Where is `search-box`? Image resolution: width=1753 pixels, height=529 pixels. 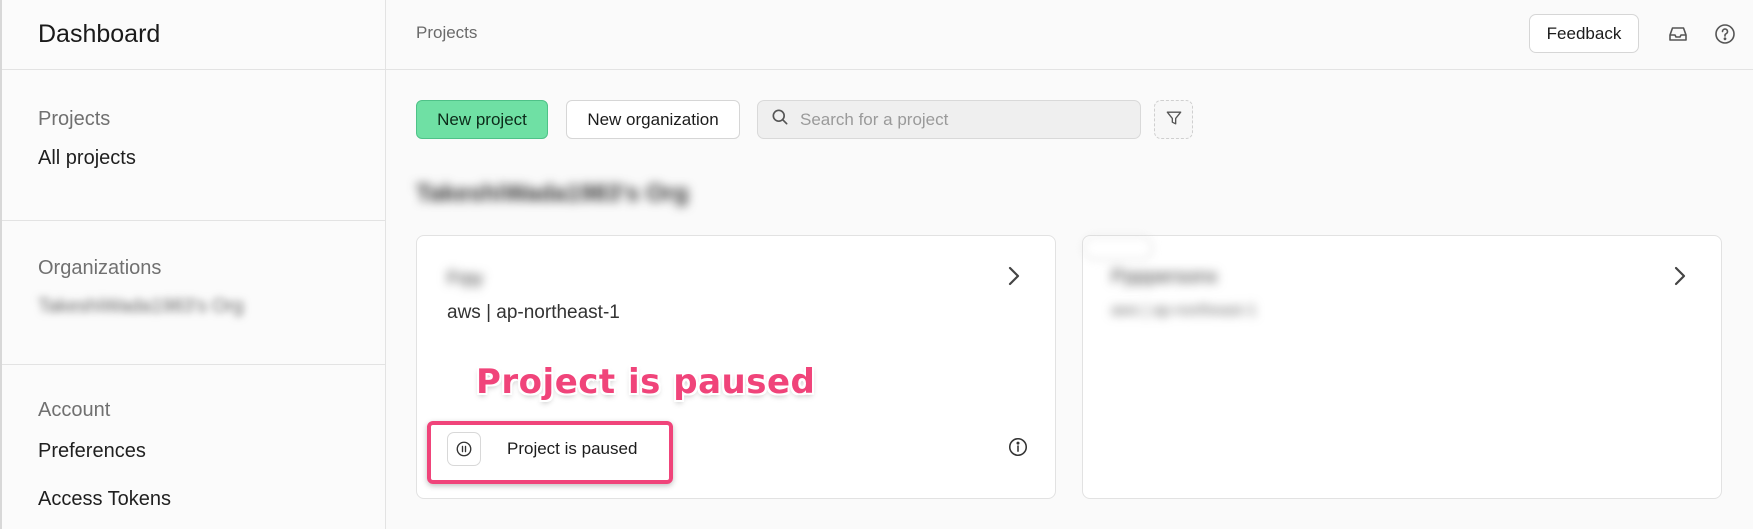
search-box is located at coordinates (949, 119).